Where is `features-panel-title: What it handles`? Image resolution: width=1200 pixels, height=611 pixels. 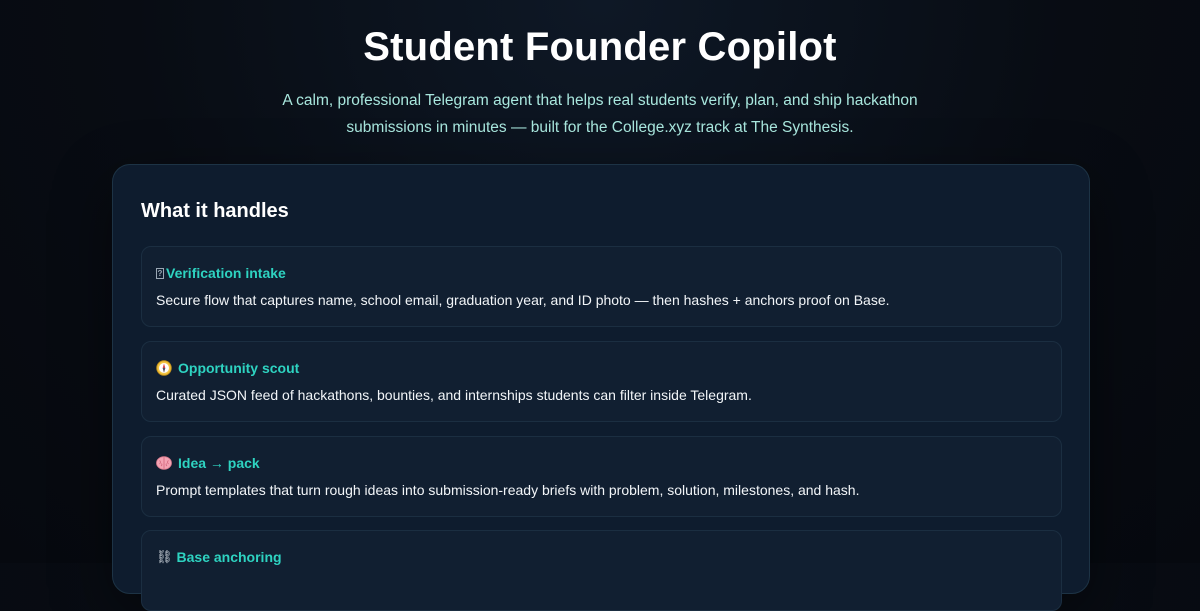
features-panel-title: What it handles is located at coordinates (215, 211).